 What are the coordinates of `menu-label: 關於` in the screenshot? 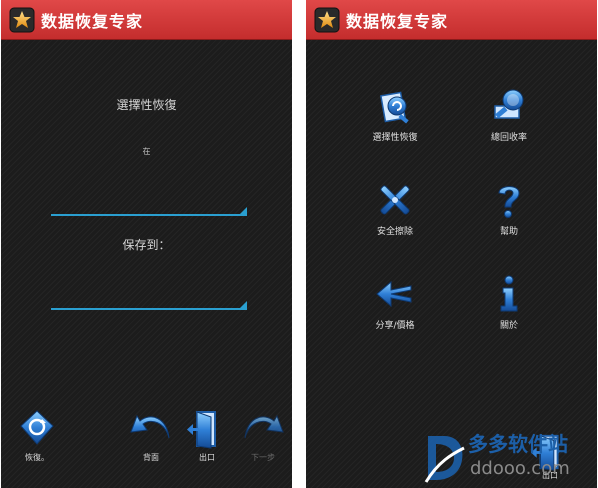 It's located at (508, 326).